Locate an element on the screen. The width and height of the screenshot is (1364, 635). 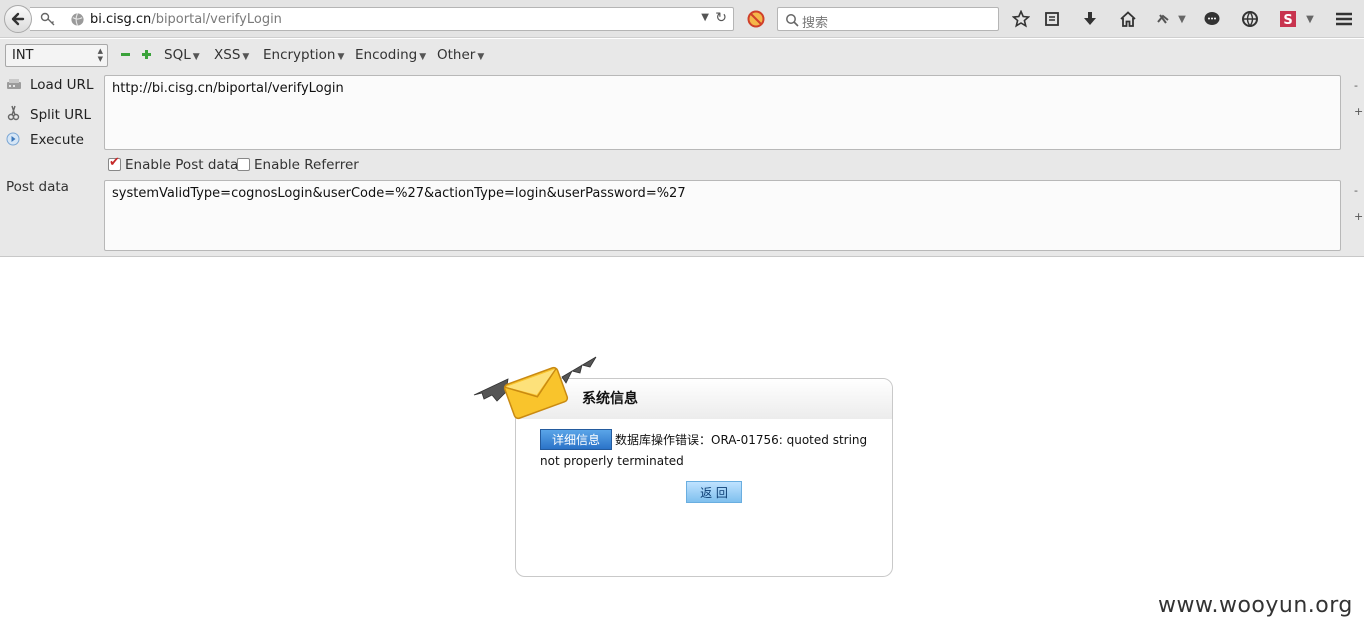
back-arrow-icon is located at coordinates (18, 19).